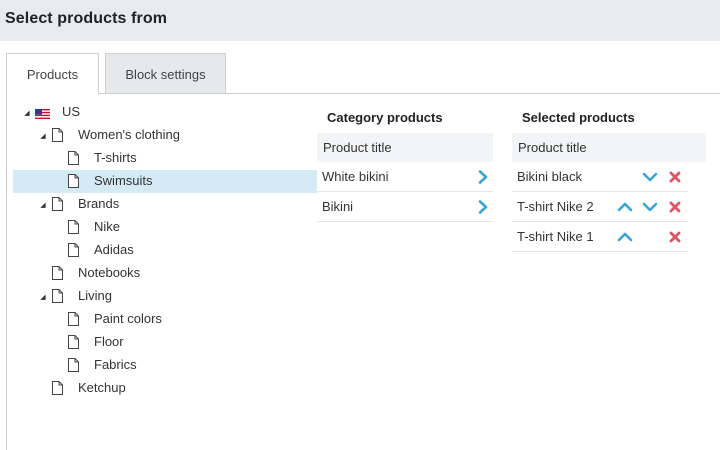 The width and height of the screenshot is (720, 450). I want to click on list-item: Bikini black, so click(600, 177).